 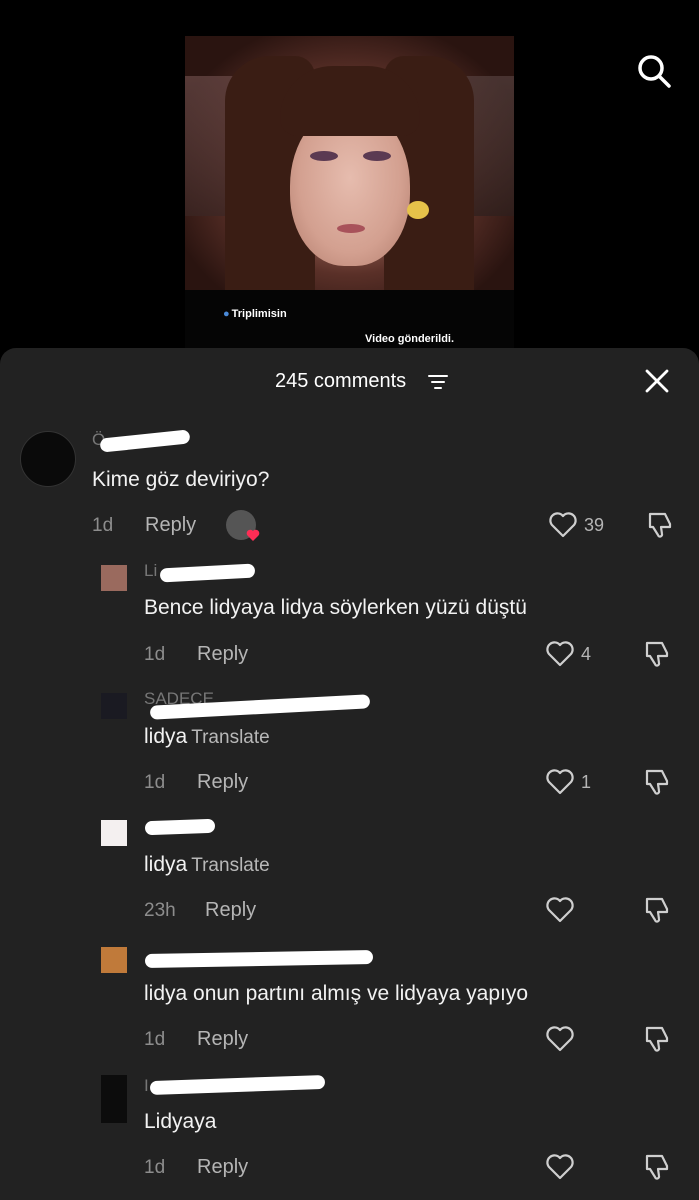 I want to click on caption-username: ● Triplimisin, so click(x=255, y=314).